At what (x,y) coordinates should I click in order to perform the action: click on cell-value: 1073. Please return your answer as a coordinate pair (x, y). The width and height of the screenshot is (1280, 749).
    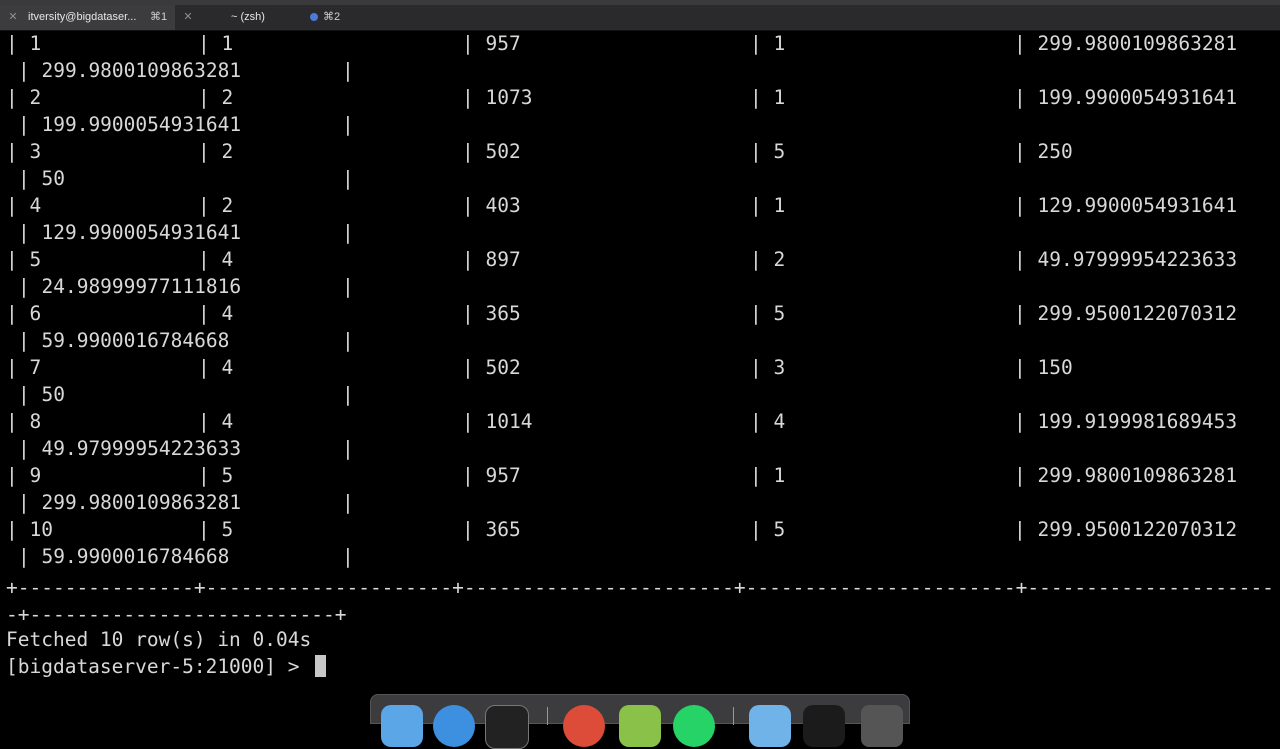
    Looking at the image, I should click on (509, 97).